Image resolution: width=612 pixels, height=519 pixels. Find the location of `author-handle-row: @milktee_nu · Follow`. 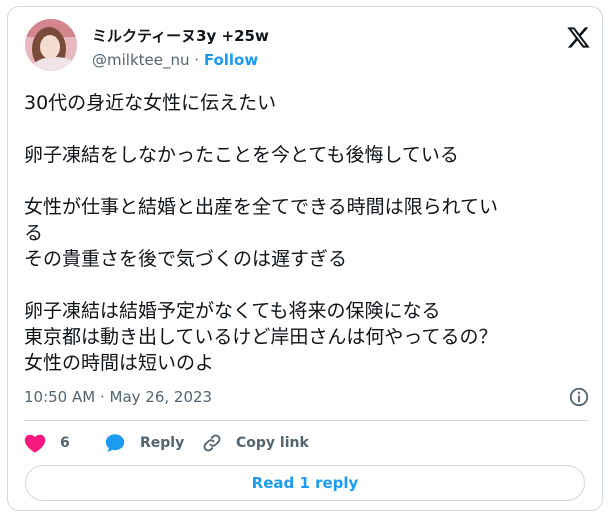

author-handle-row: @milktee_nu · Follow is located at coordinates (175, 60).